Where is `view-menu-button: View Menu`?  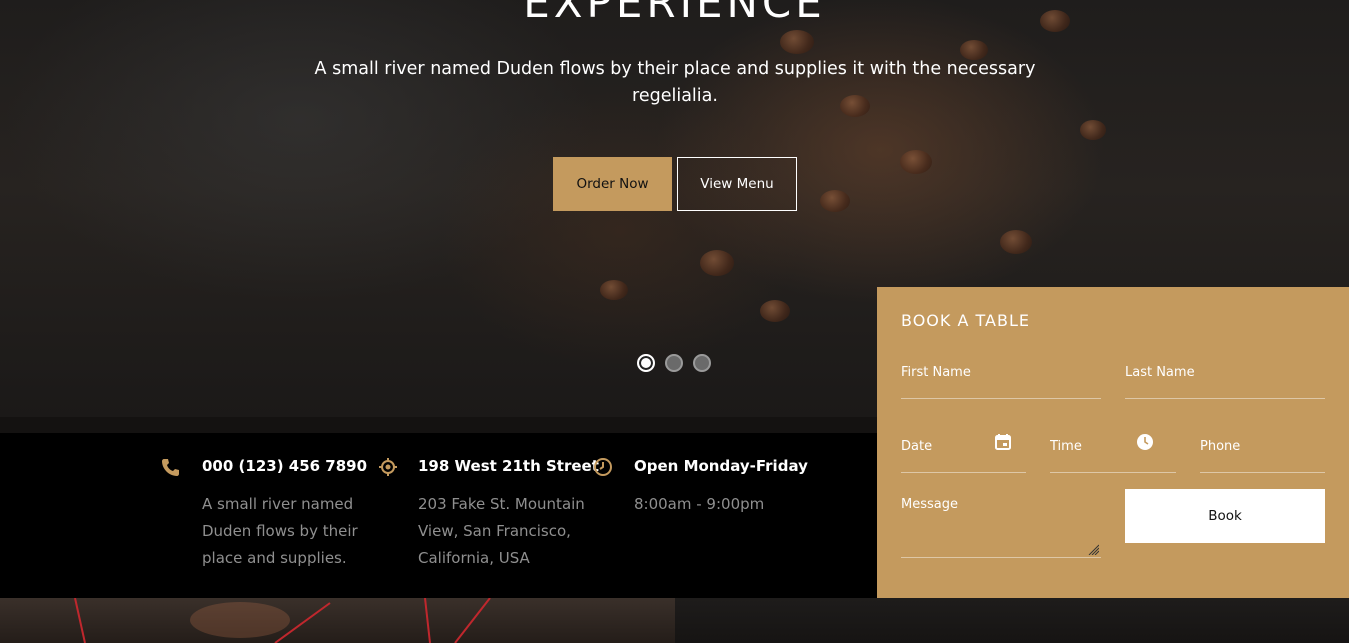
view-menu-button: View Menu is located at coordinates (737, 184).